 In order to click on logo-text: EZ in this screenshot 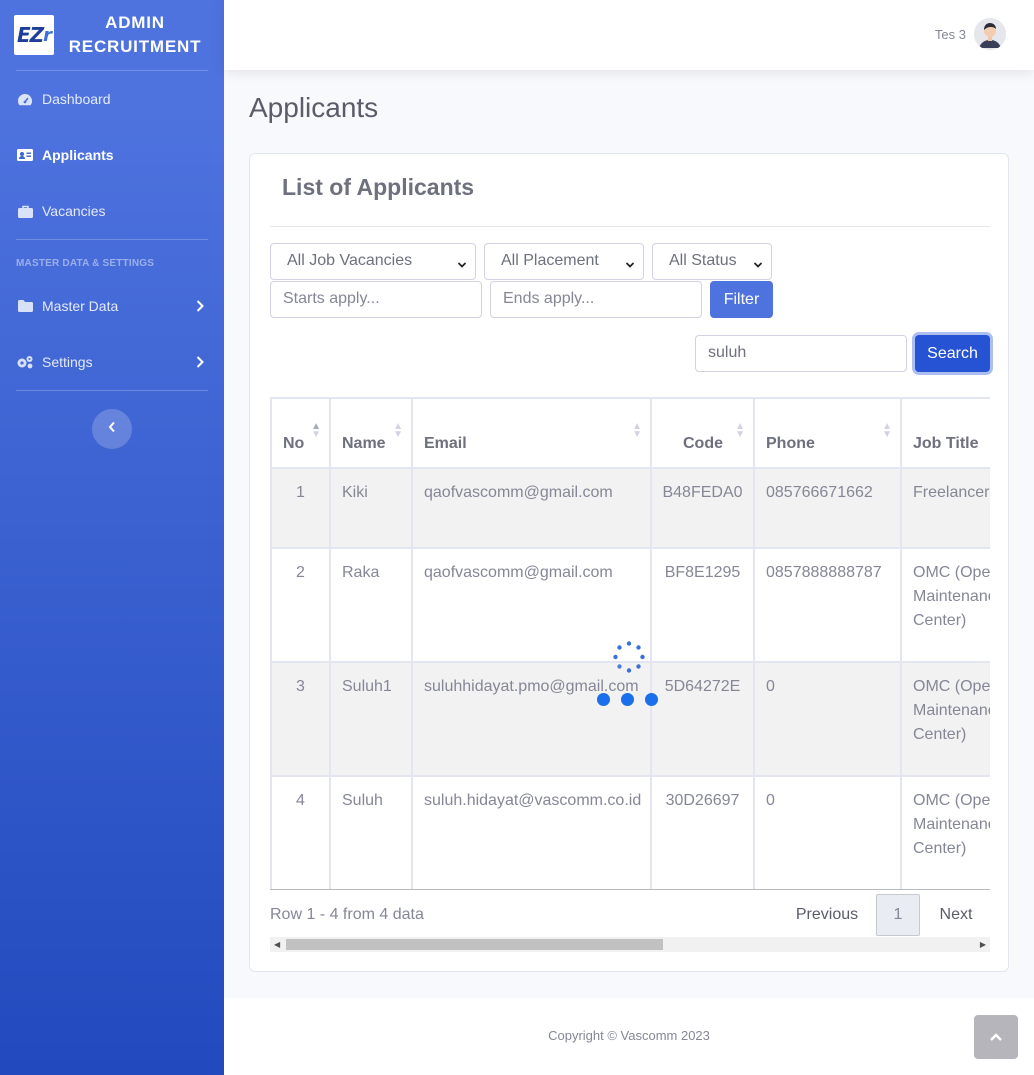, I will do `click(30, 35)`.